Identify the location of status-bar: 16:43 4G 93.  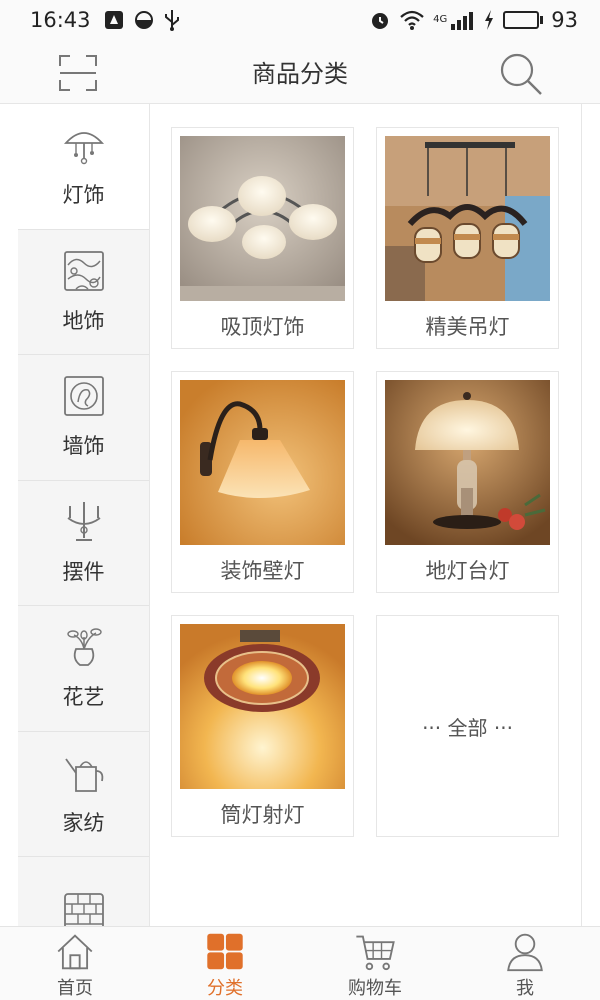
(300, 20).